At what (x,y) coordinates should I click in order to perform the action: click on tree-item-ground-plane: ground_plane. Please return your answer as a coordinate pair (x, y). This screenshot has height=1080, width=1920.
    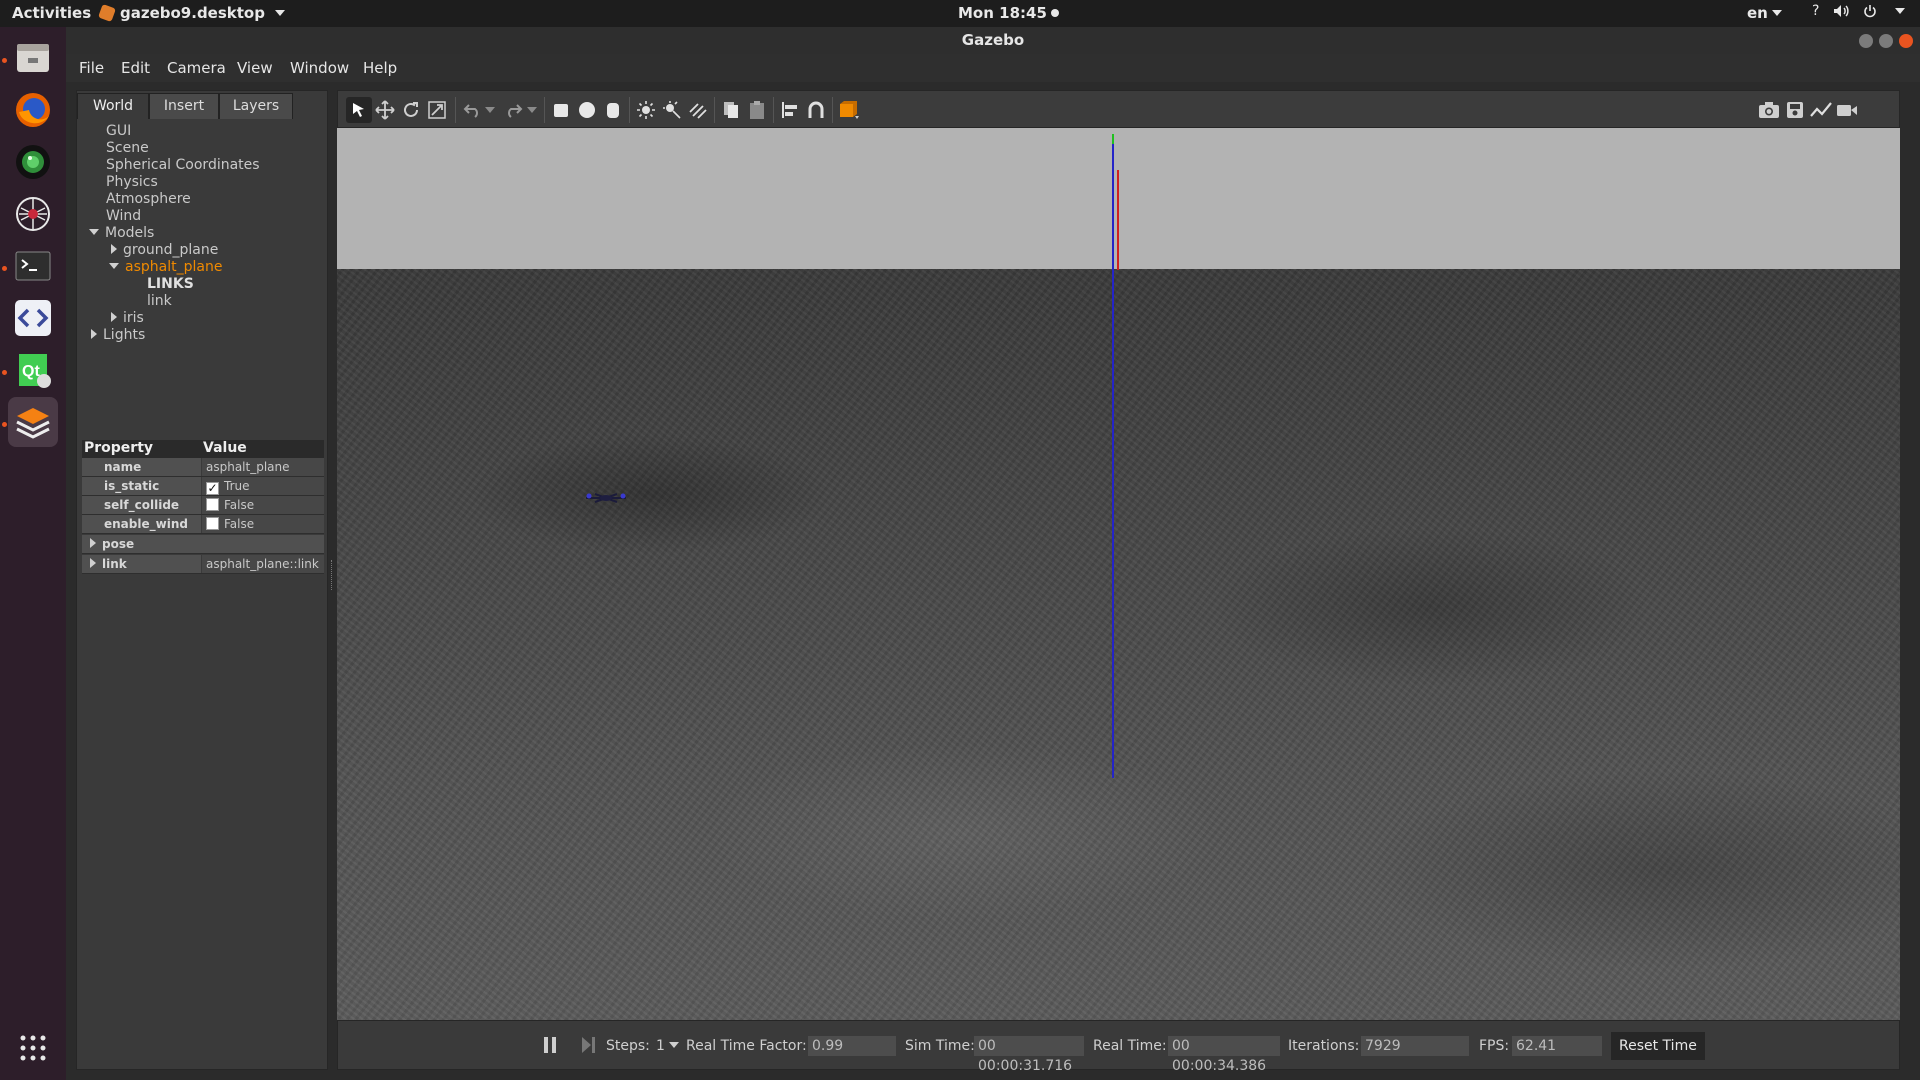
    Looking at the image, I should click on (164, 250).